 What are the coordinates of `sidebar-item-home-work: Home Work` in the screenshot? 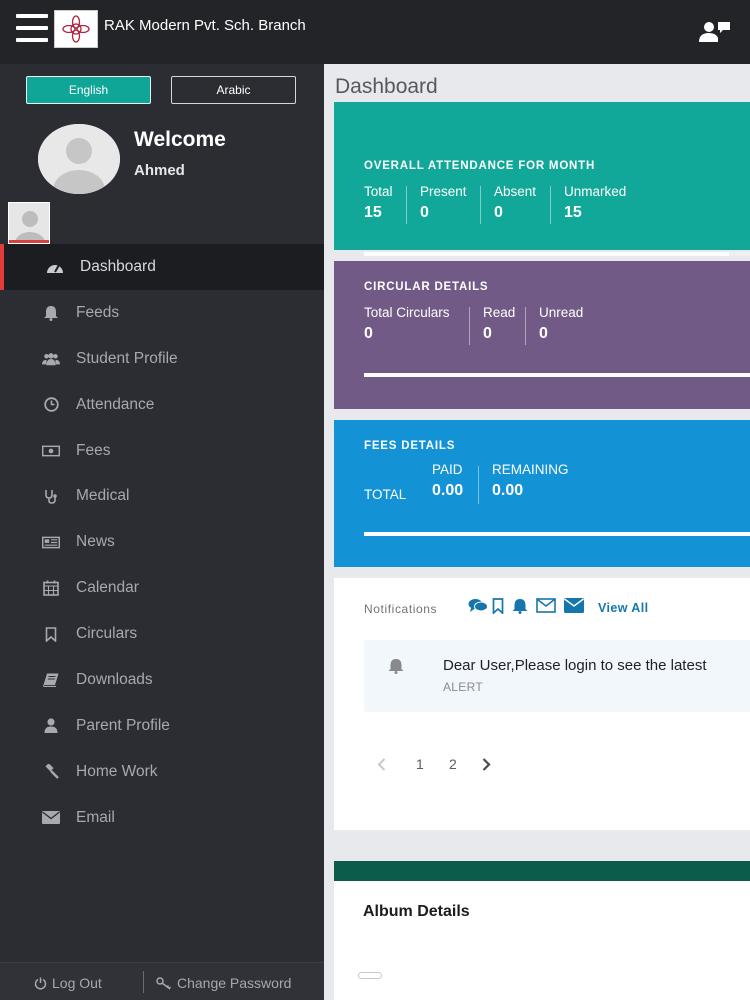 It's located at (162, 772).